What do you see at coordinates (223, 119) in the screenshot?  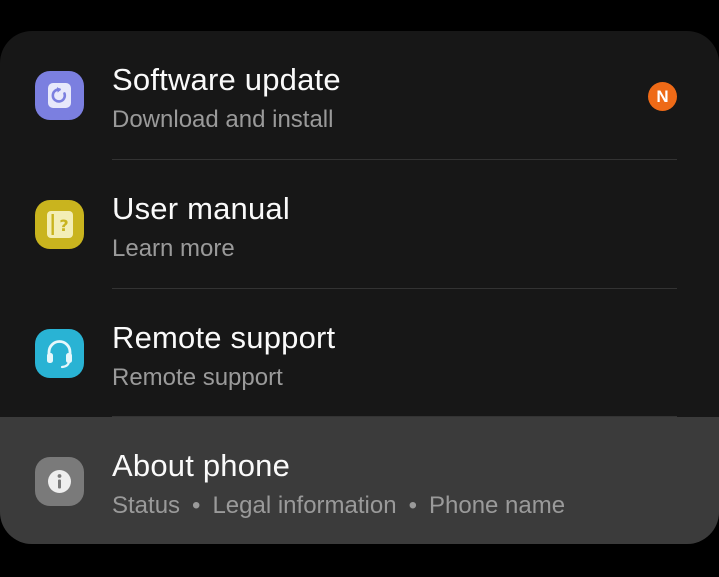 I see `software-update-subtitle: Download and install` at bounding box center [223, 119].